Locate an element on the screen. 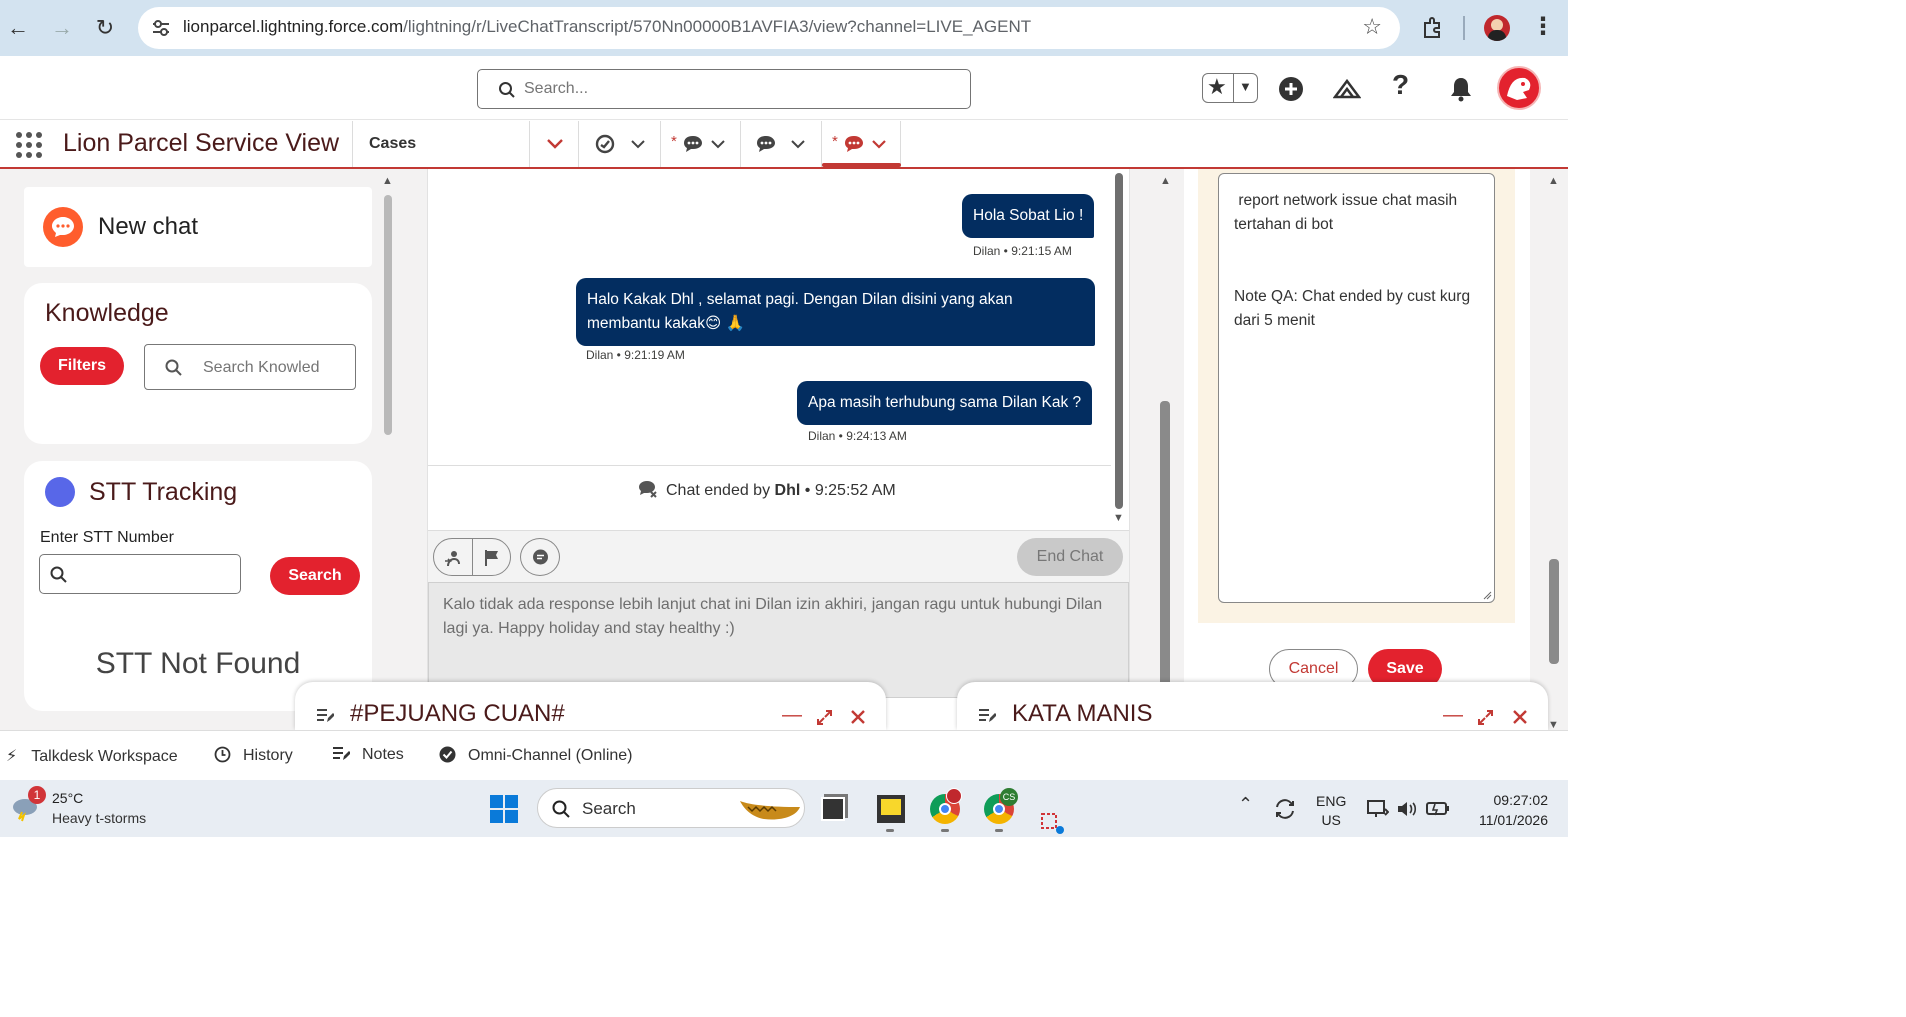 The image size is (1906, 1017). global-search-input is located at coordinates (734, 89).